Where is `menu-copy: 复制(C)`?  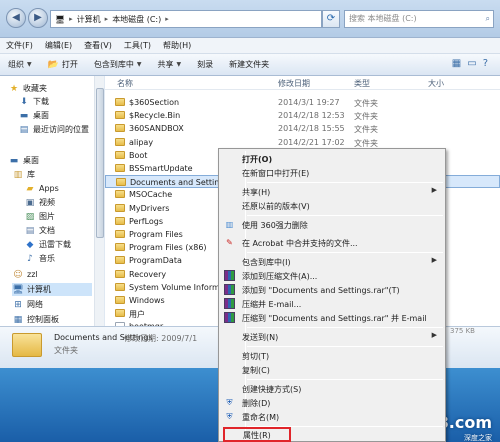 menu-copy: 复制(C) is located at coordinates (333, 370).